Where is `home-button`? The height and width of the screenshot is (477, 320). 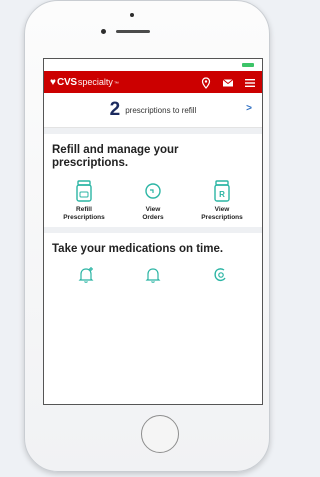
home-button is located at coordinates (160, 434).